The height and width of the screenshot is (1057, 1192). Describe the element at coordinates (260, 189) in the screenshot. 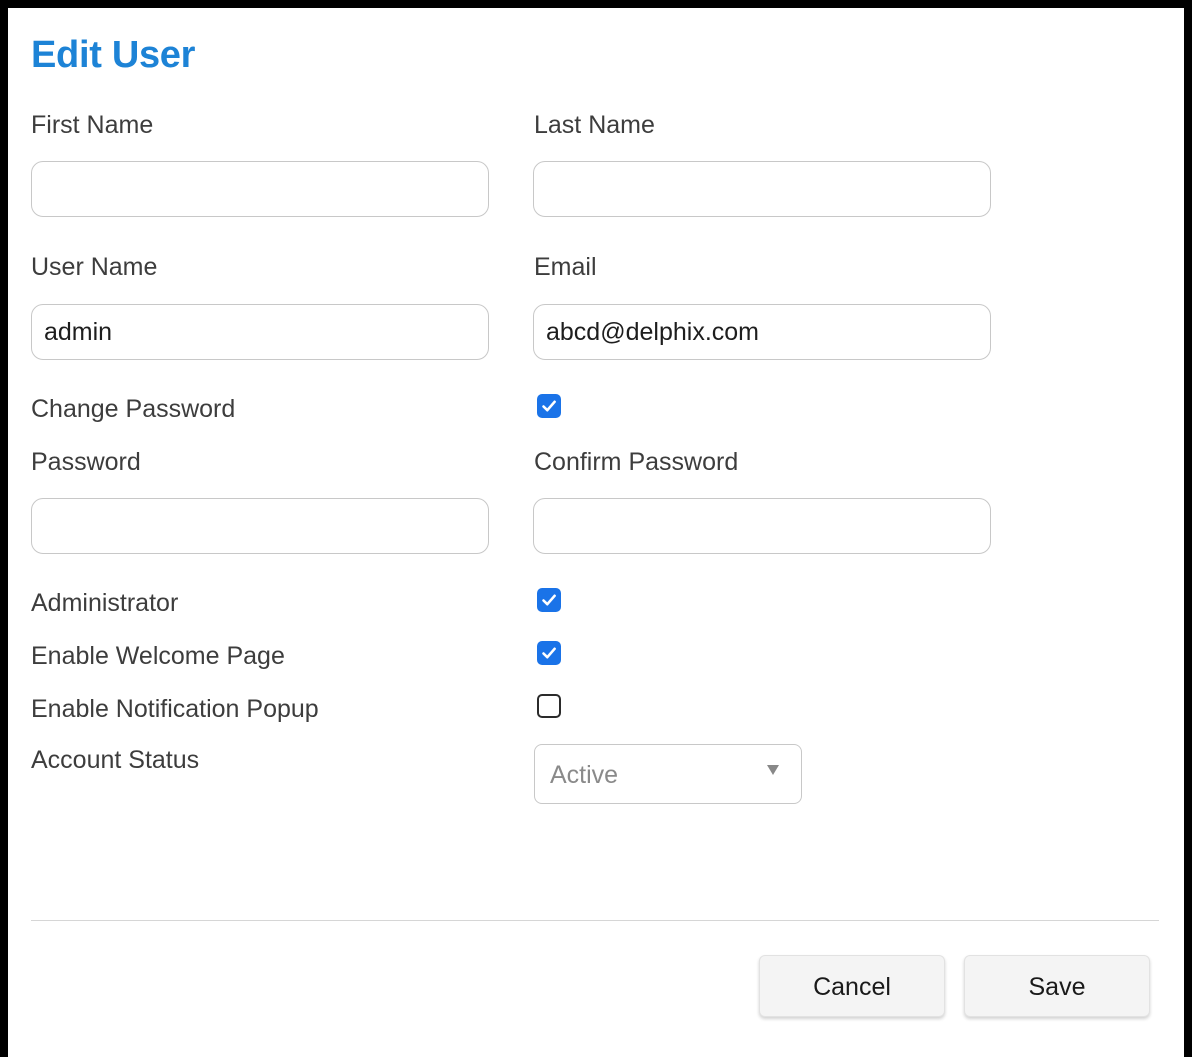

I see `first-name-input` at that location.